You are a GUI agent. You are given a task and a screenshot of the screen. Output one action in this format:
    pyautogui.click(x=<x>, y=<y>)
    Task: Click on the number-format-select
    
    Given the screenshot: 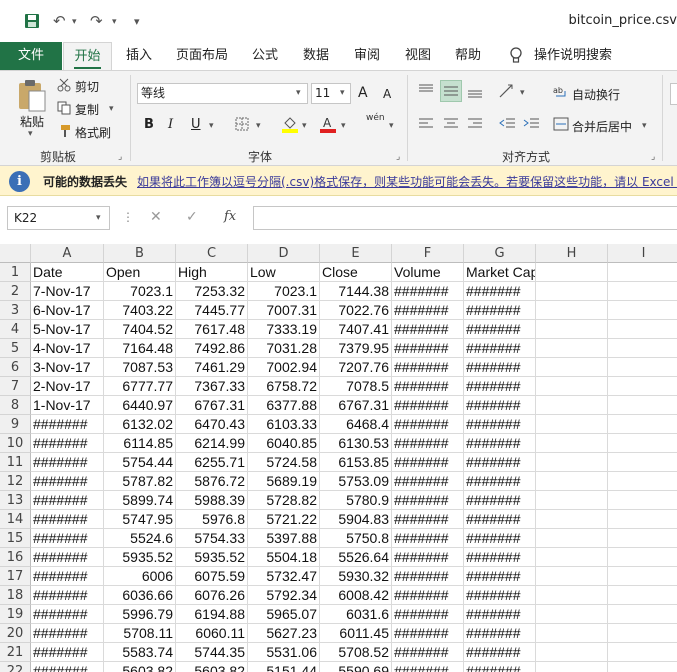 What is the action you would take?
    pyautogui.click(x=673, y=94)
    